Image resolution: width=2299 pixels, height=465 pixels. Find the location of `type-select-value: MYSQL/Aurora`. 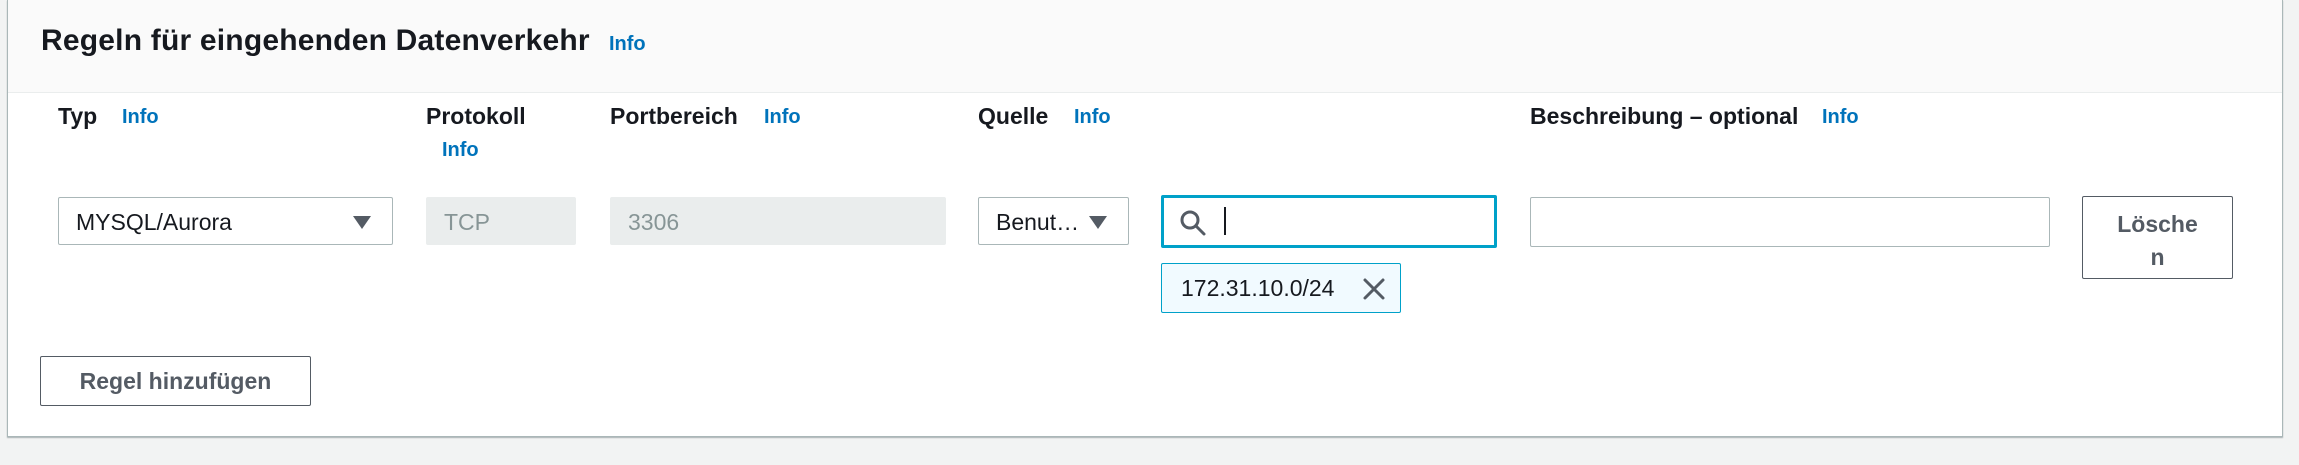

type-select-value: MYSQL/Aurora is located at coordinates (154, 222).